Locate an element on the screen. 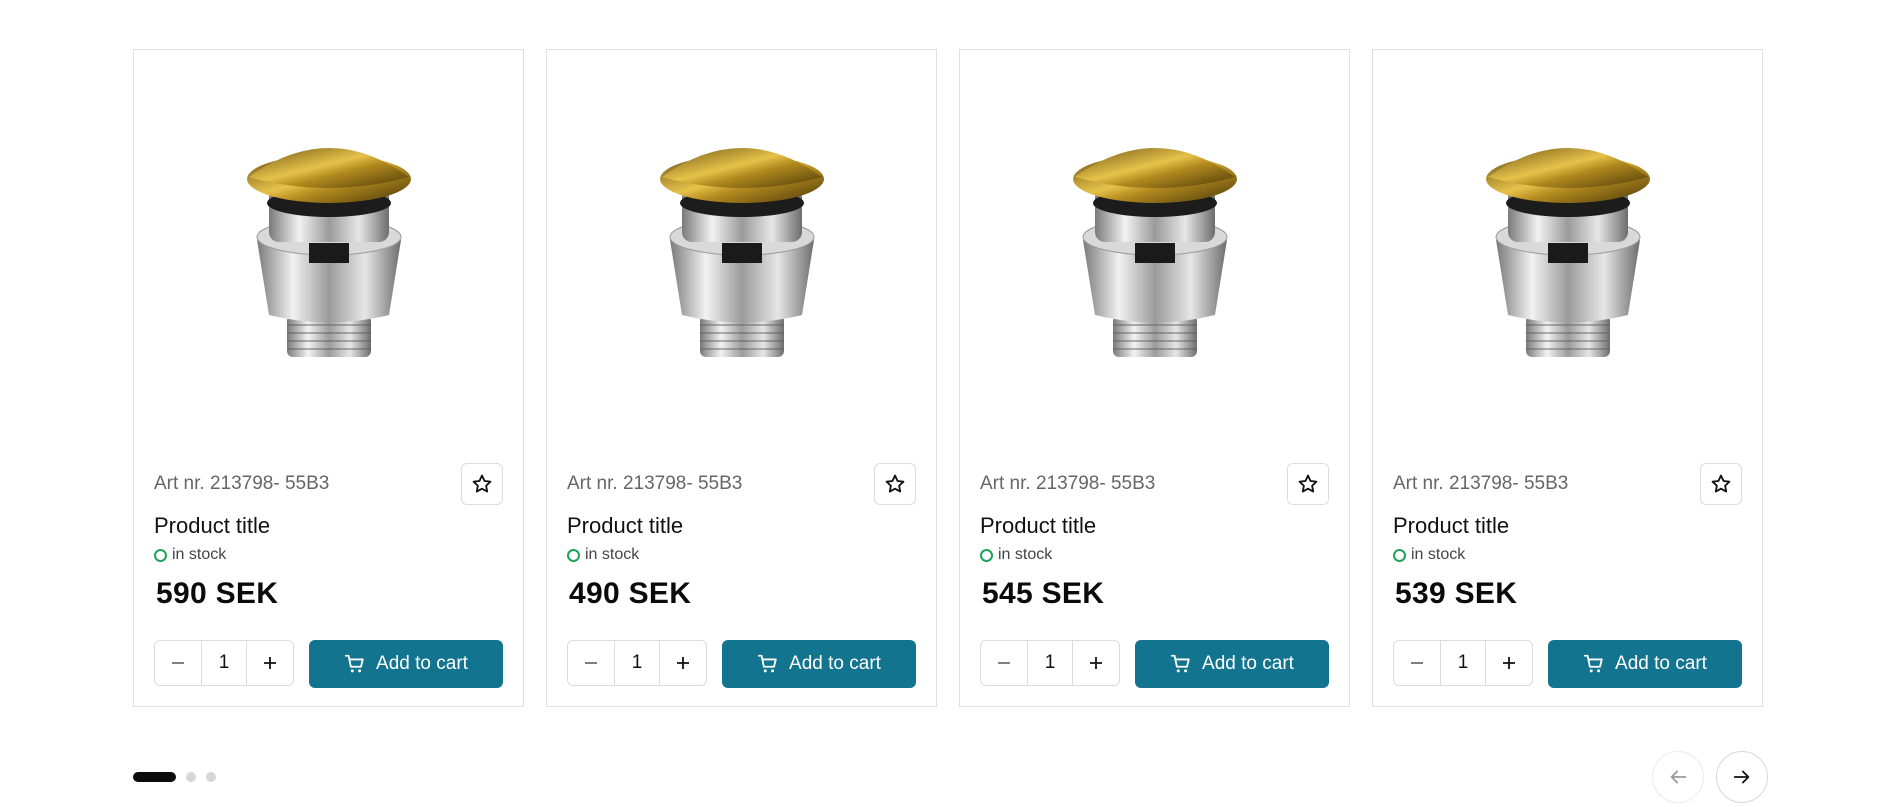  carousel-prev-button is located at coordinates (1678, 777).